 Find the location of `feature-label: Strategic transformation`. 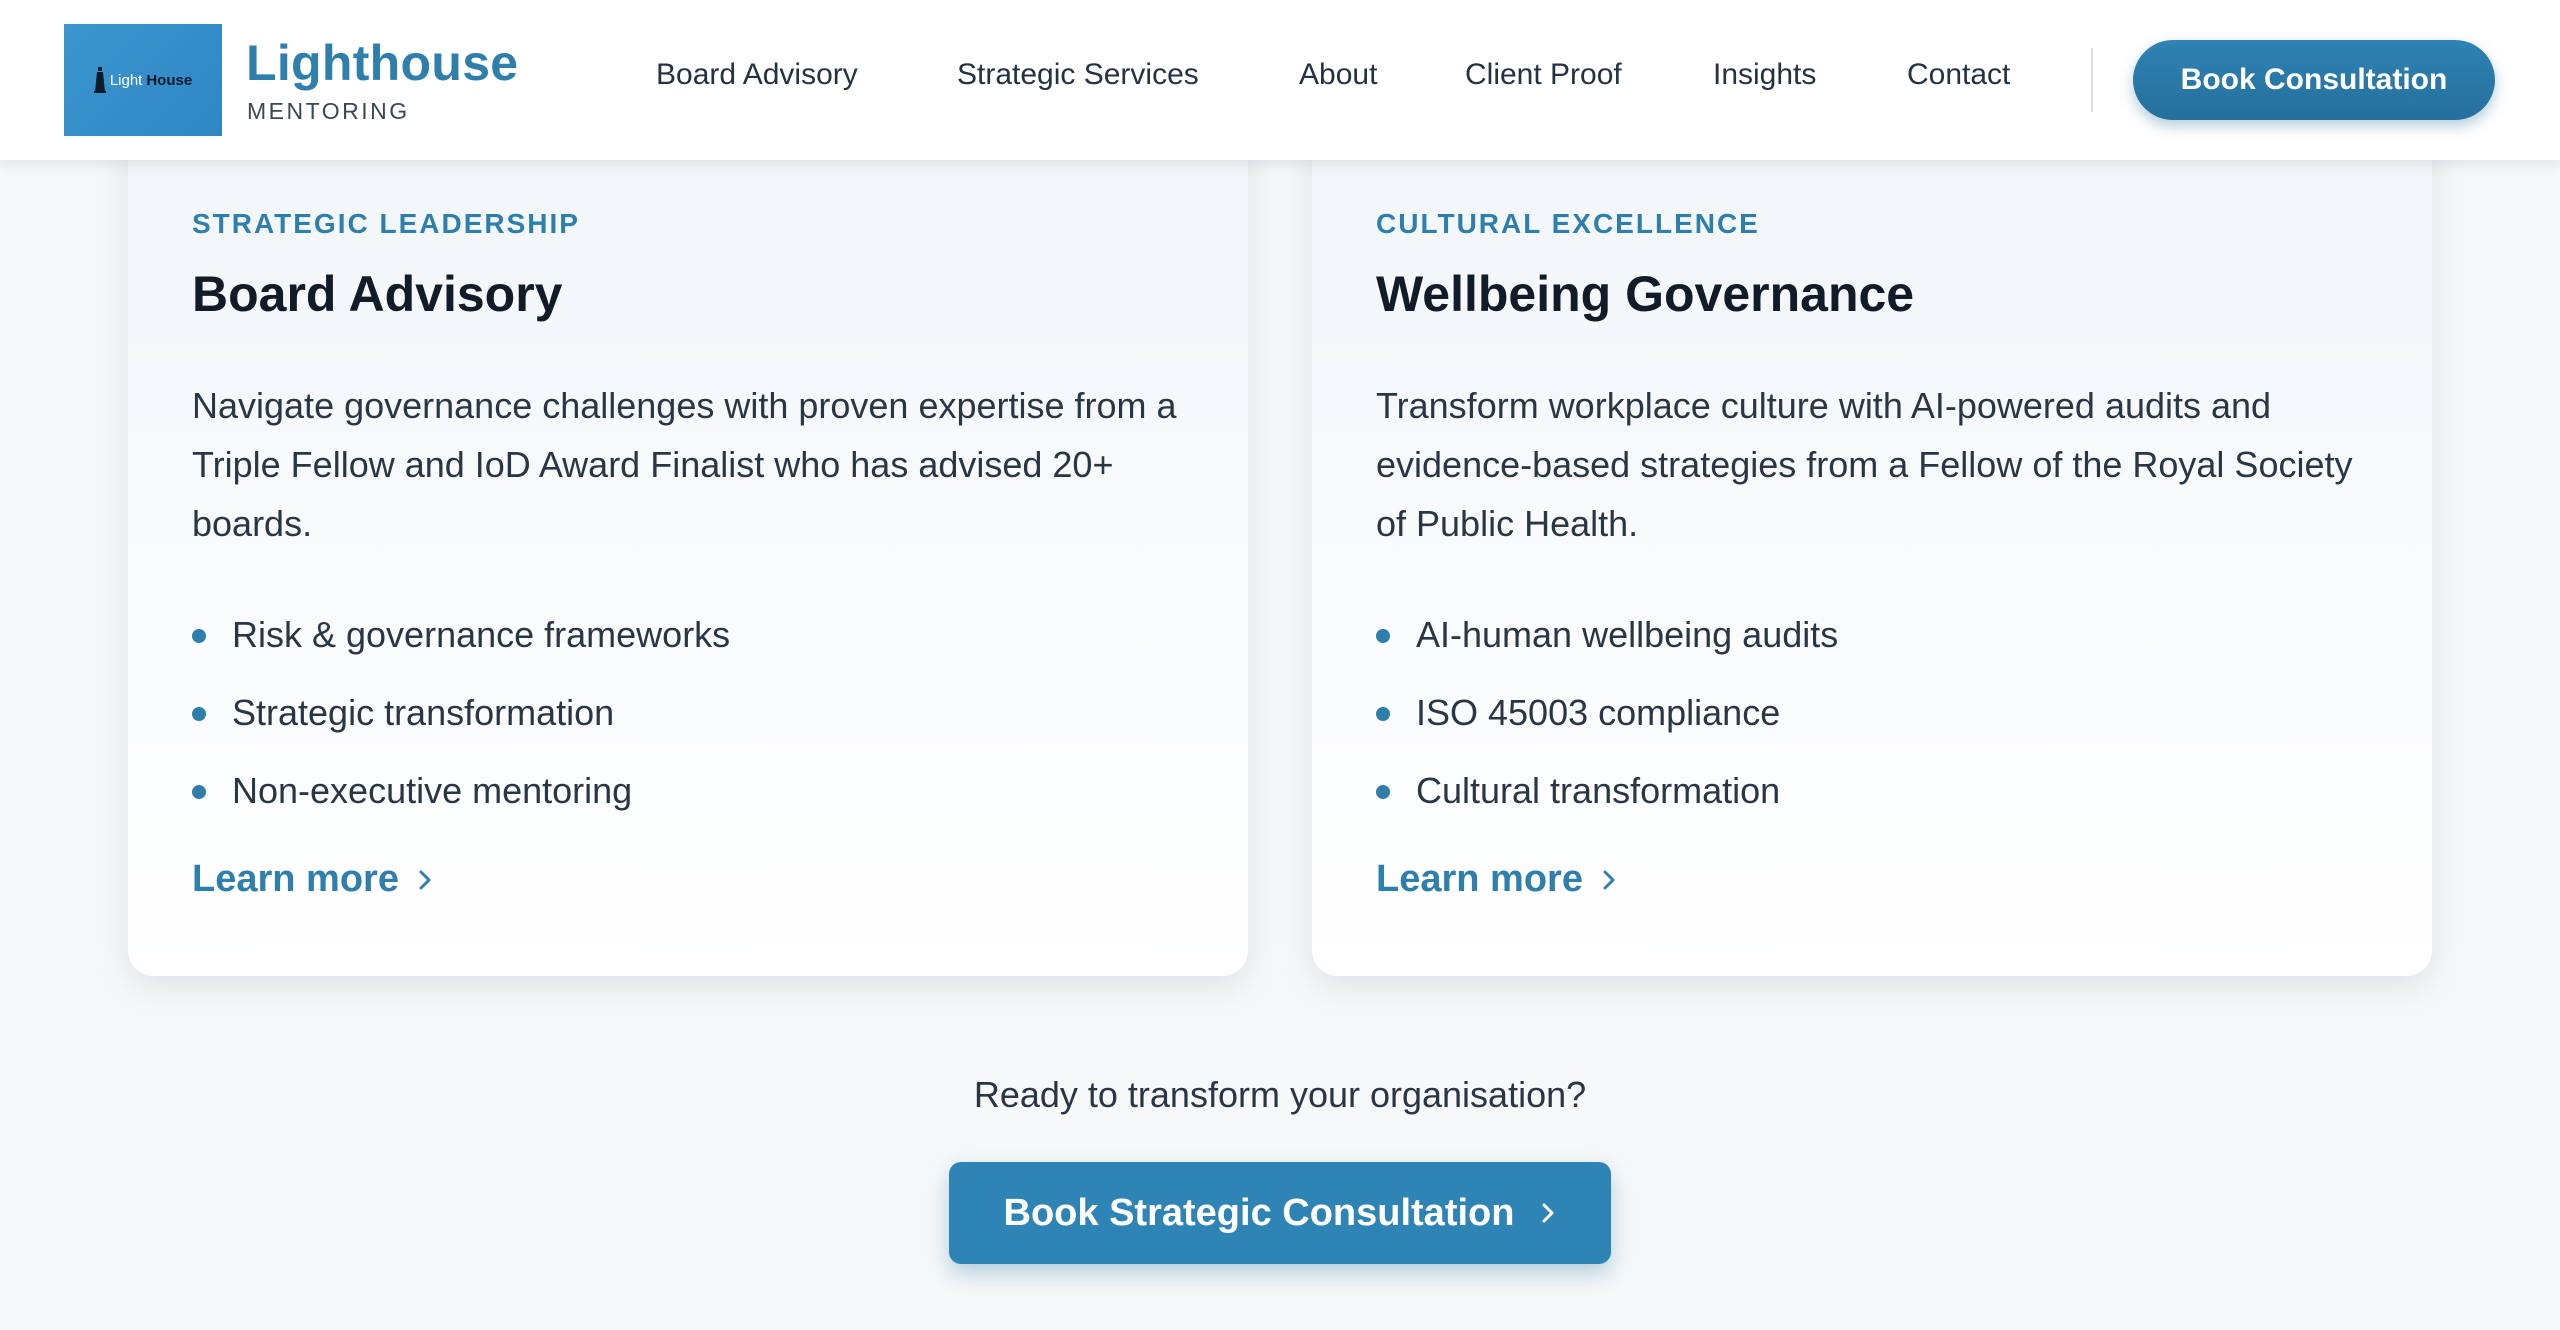

feature-label: Strategic transformation is located at coordinates (423, 712).